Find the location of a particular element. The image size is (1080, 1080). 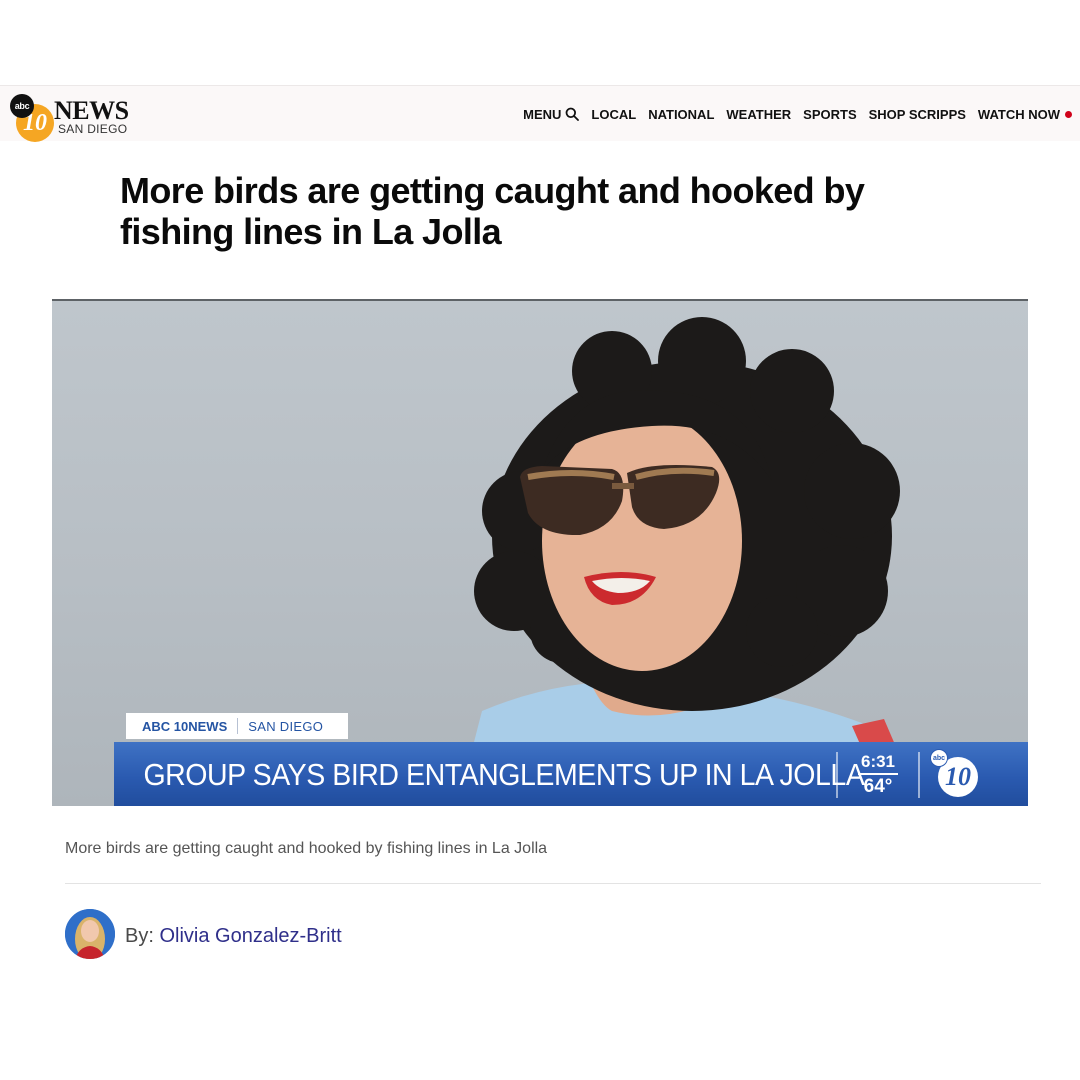

site-logo: 10 abc NEWS SAN DIEGO is located at coordinates (75, 116).